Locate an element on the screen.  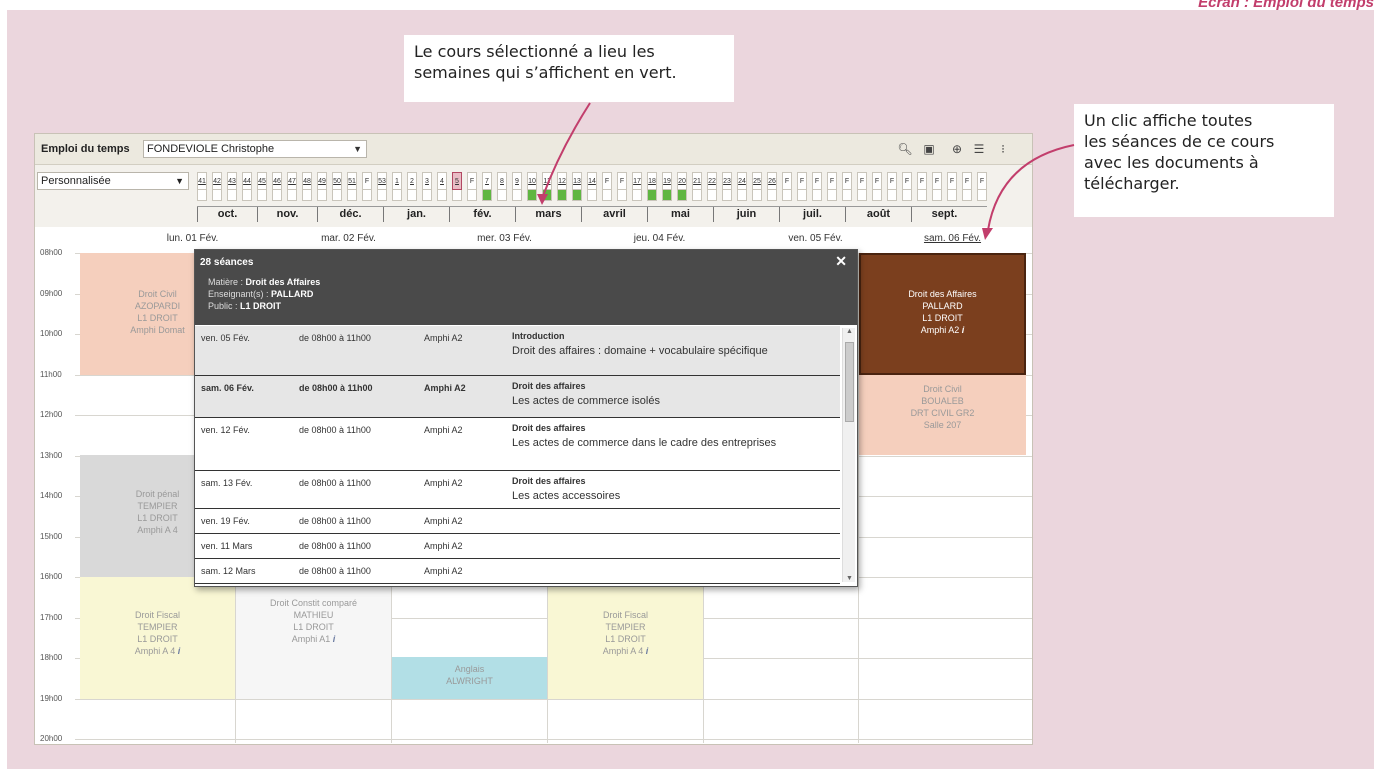
arrow-to-weeks is located at coordinates (566, 149).